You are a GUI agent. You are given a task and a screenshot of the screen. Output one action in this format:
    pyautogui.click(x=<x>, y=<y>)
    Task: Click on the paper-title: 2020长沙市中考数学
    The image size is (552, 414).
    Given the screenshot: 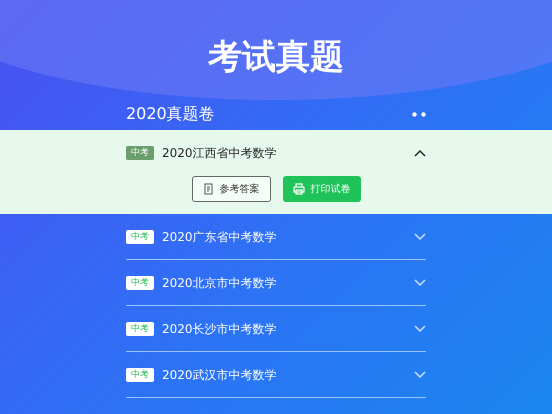 What is the action you would take?
    pyautogui.click(x=284, y=329)
    